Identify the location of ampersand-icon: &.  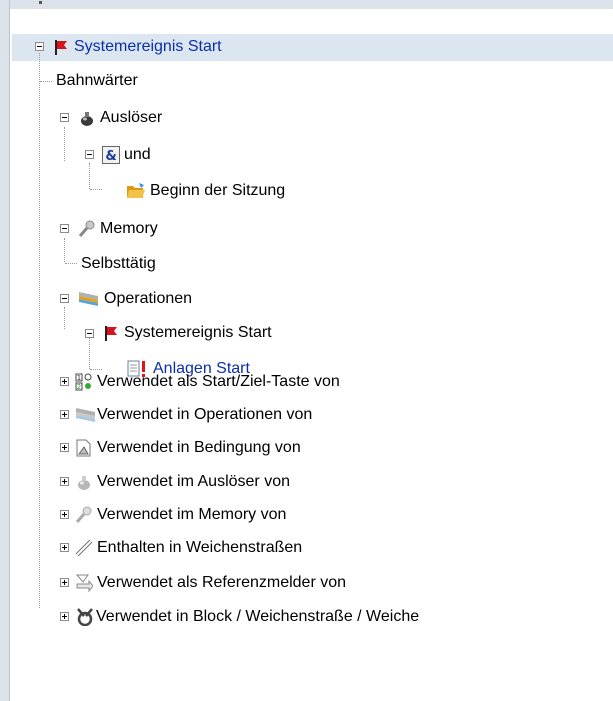
(111, 155).